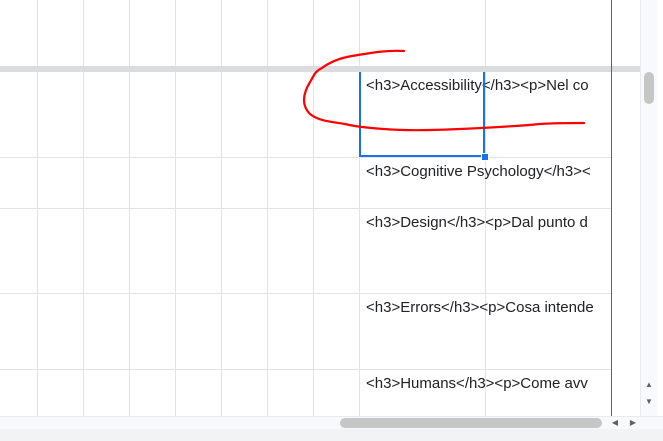 The width and height of the screenshot is (663, 441). I want to click on sheet-bottom-bar, so click(331, 435).